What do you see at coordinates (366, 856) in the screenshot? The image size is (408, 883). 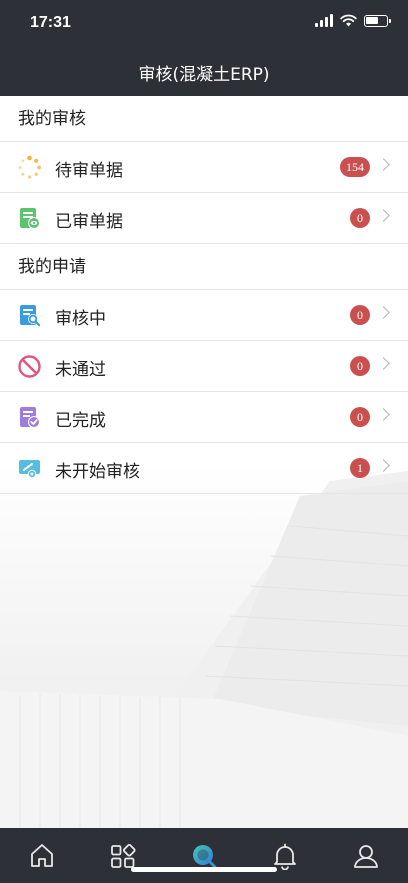 I see `user-icon` at bounding box center [366, 856].